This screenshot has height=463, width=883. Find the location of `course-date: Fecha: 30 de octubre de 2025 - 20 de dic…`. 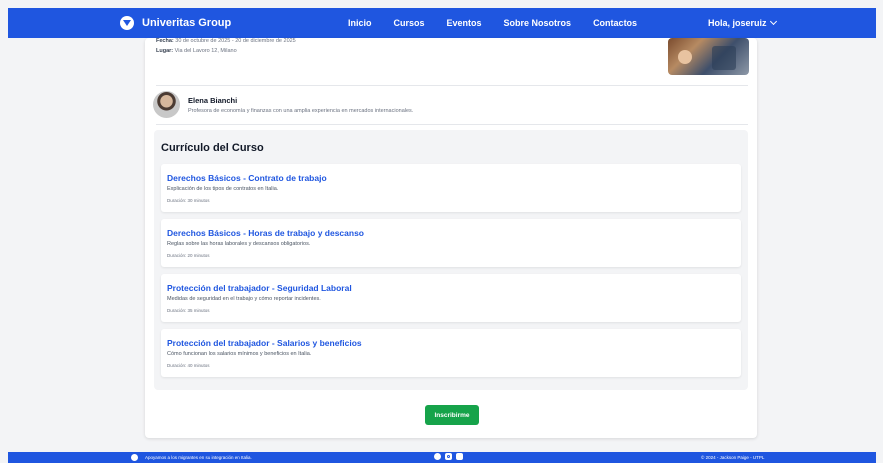

course-date: Fecha: 30 de octubre de 2025 - 20 de dic… is located at coordinates (226, 41).